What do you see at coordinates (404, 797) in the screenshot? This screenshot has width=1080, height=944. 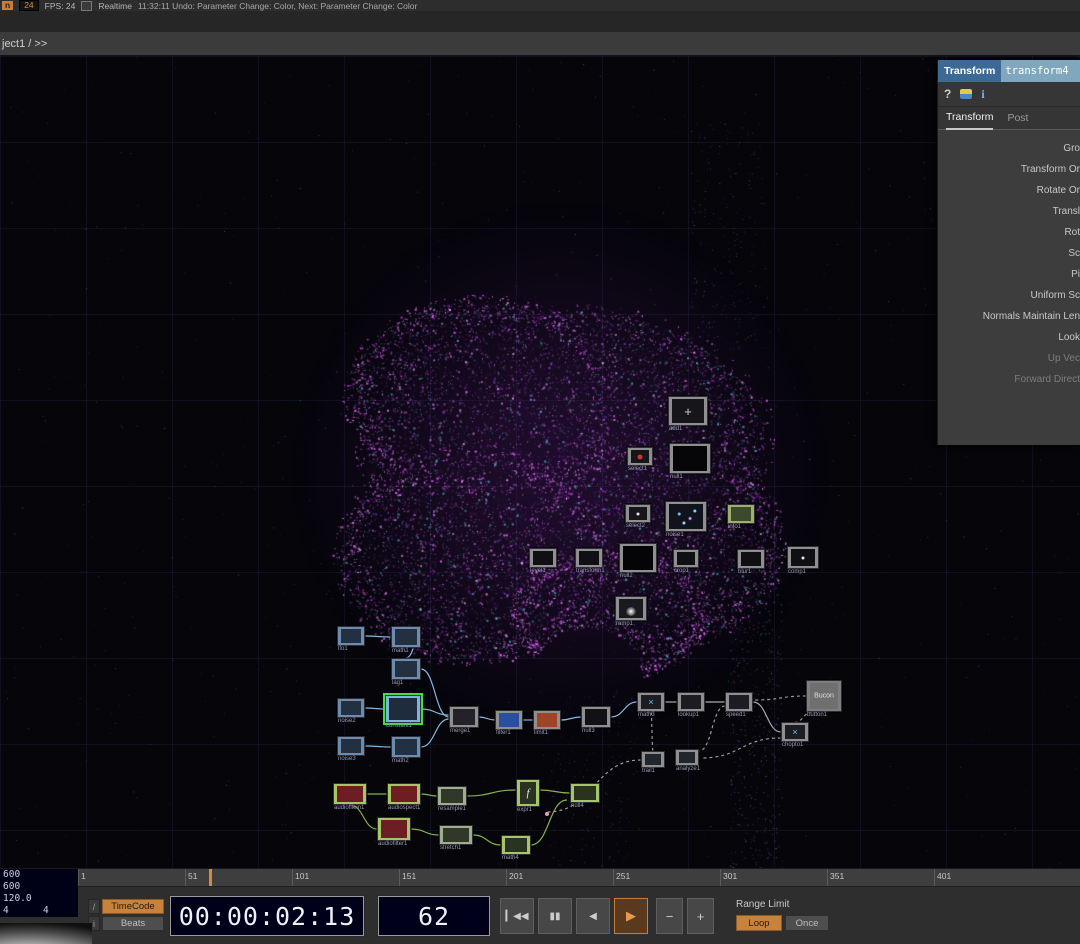 I see `node-audiospect1: audiospect1` at bounding box center [404, 797].